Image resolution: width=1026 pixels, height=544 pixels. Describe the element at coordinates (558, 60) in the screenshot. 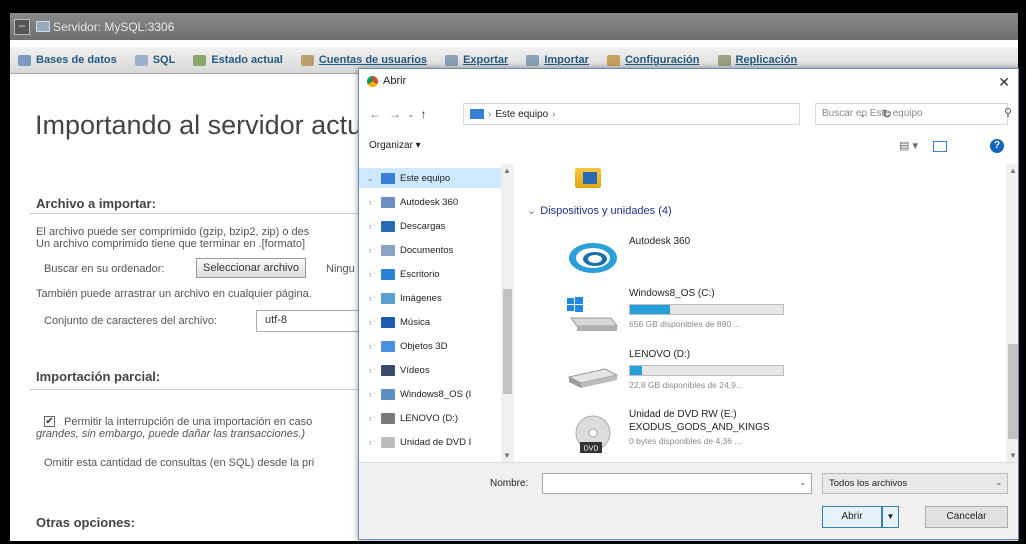

I see `tab-import: Importar` at that location.